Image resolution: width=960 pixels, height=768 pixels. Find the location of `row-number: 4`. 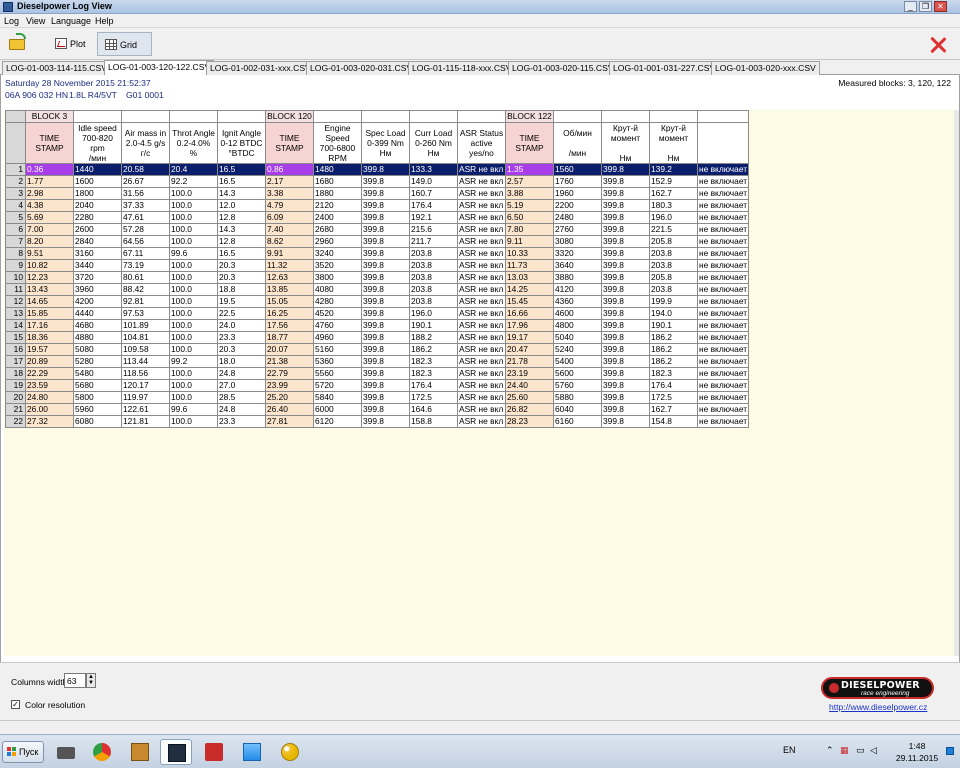

row-number: 4 is located at coordinates (15, 205).